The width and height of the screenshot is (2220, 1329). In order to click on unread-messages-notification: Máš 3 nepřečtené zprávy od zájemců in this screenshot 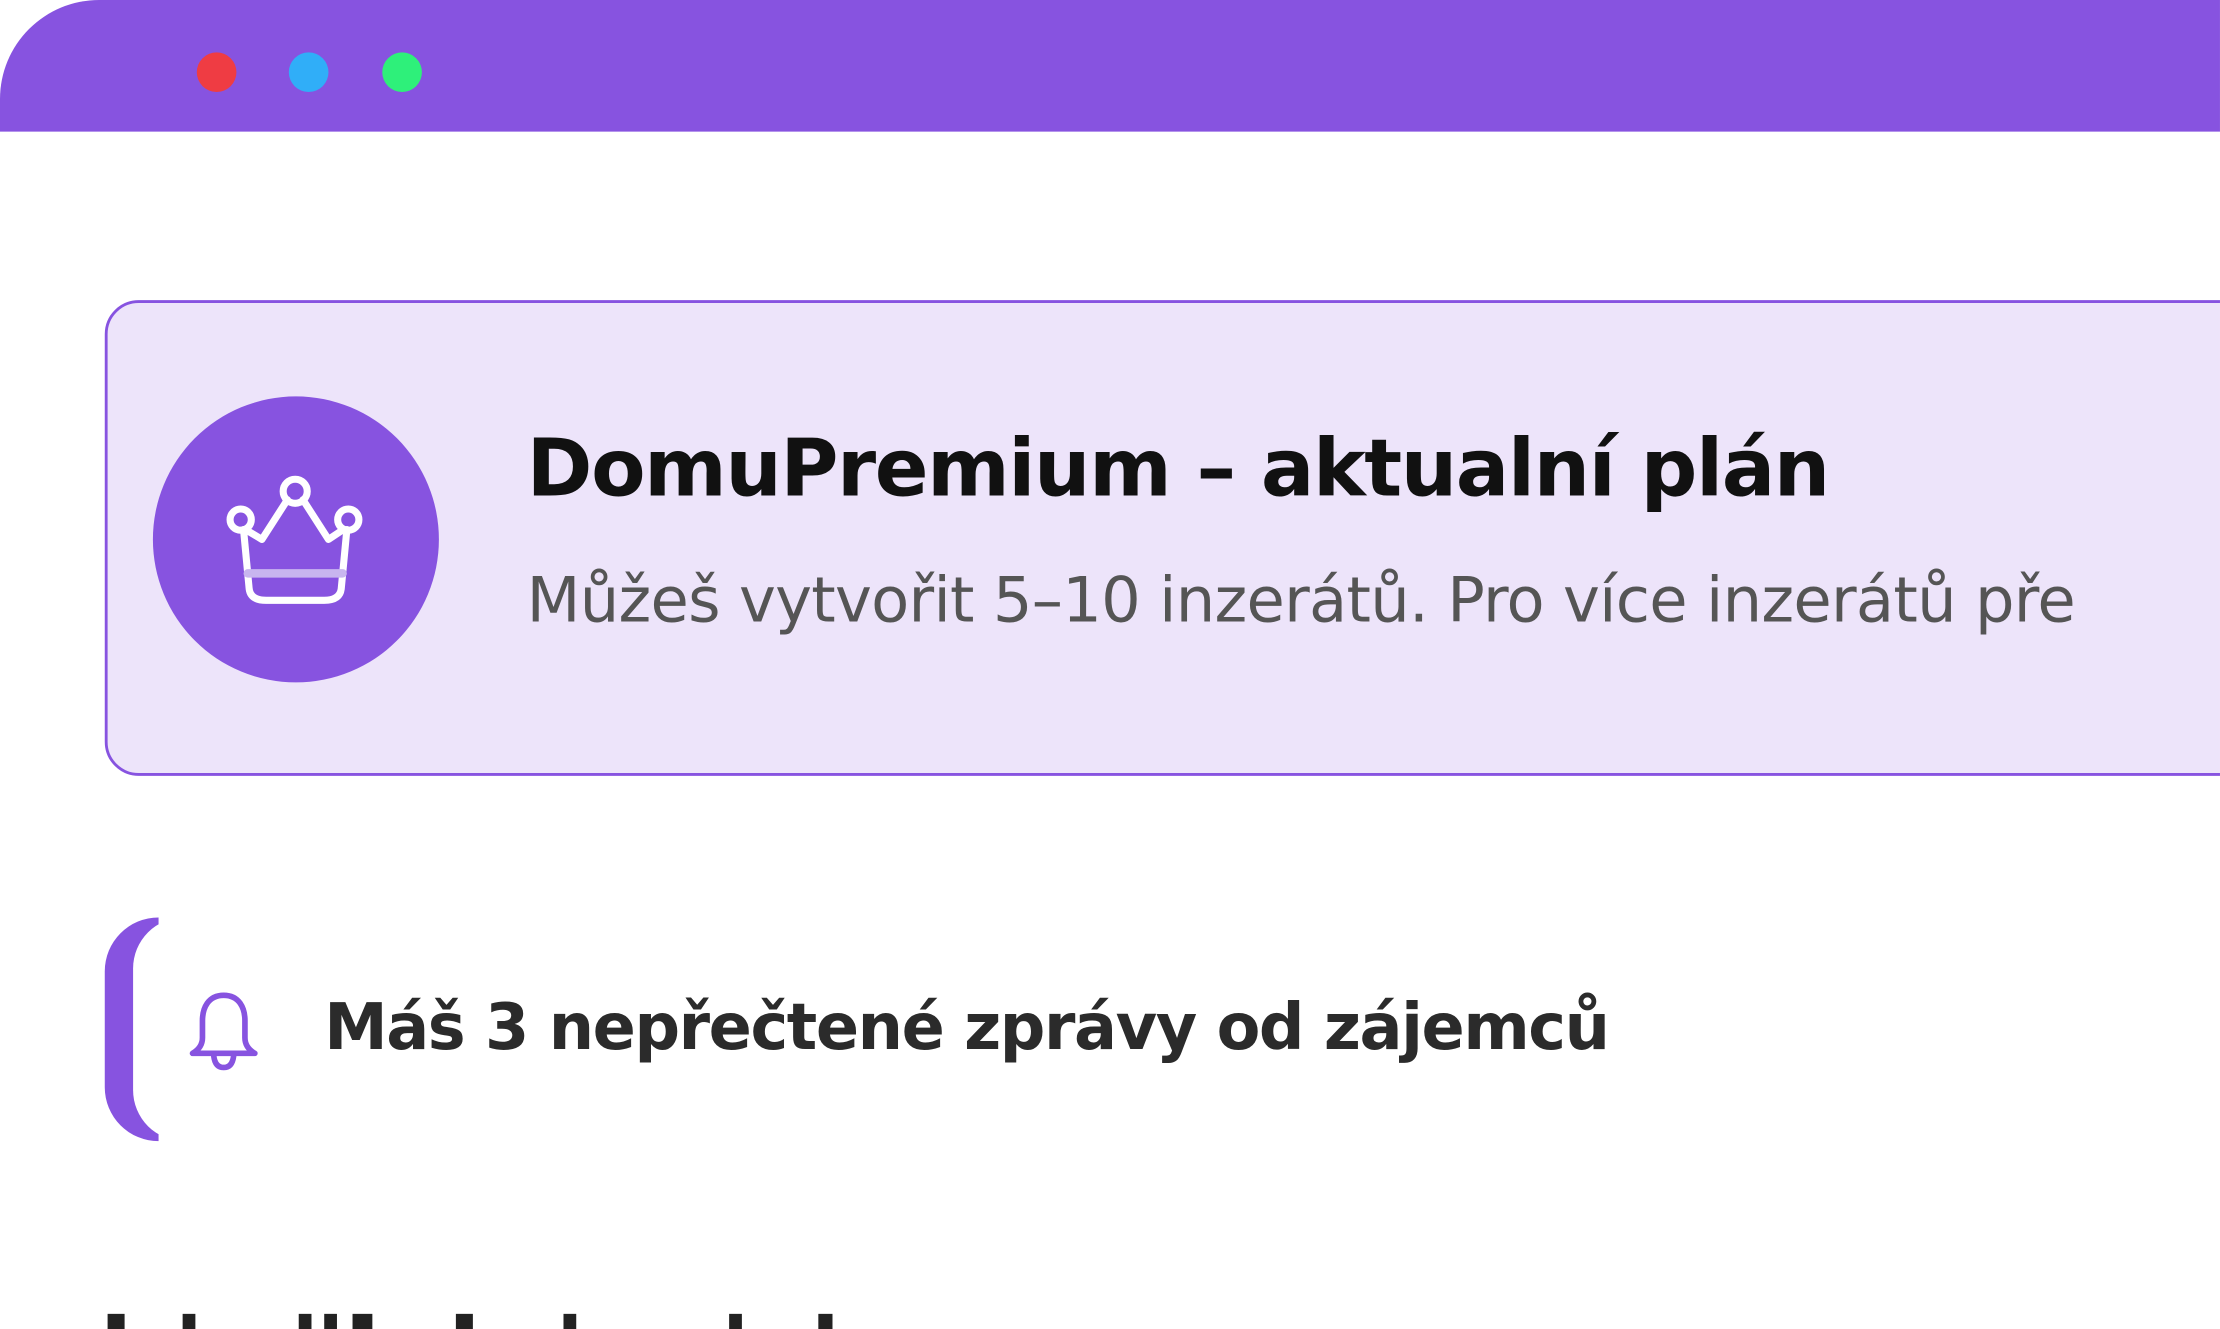, I will do `click(940, 1029)`.